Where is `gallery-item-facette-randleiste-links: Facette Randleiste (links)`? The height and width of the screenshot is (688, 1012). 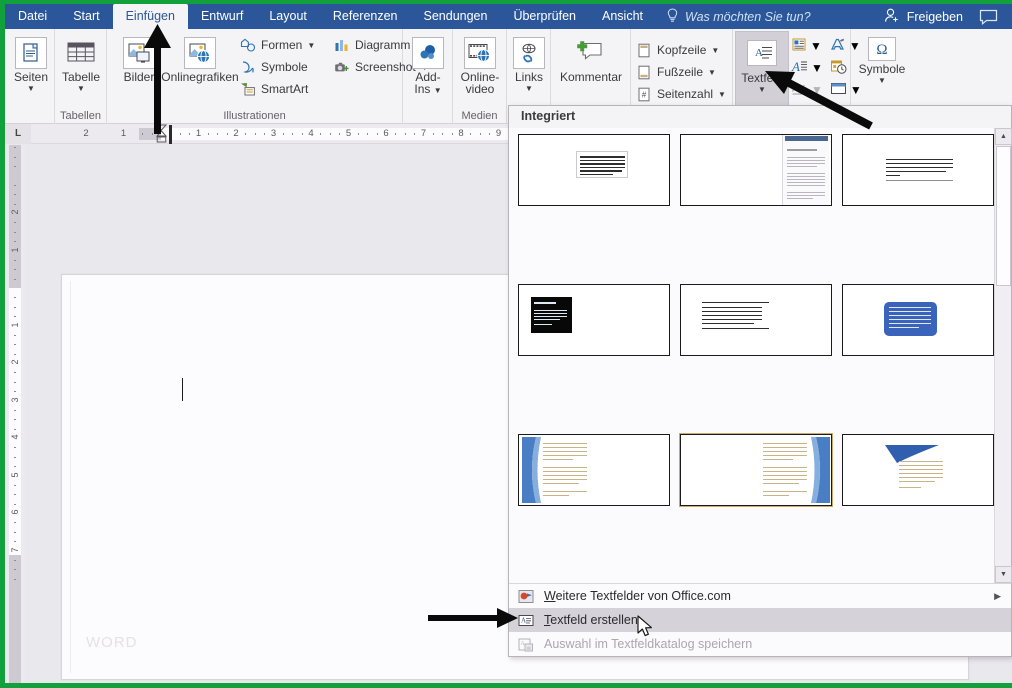 gallery-item-facette-randleiste-links: Facette Randleiste (links) is located at coordinates (594, 508).